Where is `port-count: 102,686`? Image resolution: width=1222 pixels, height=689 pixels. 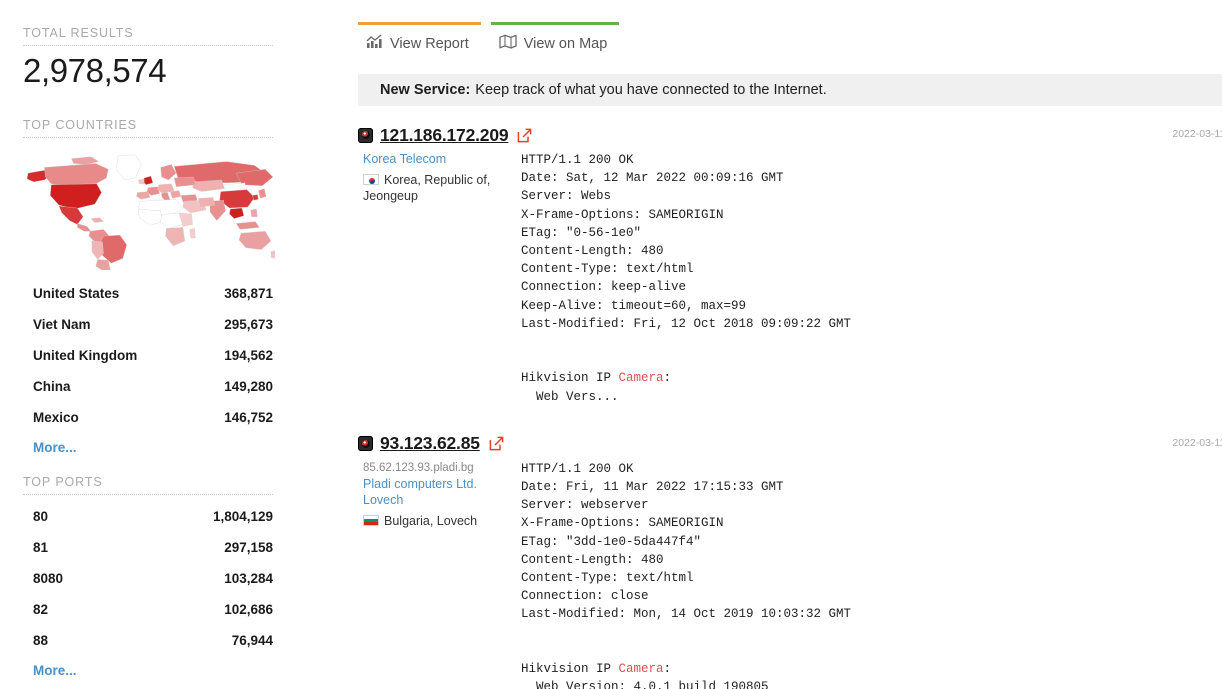
port-count: 102,686 is located at coordinates (248, 609).